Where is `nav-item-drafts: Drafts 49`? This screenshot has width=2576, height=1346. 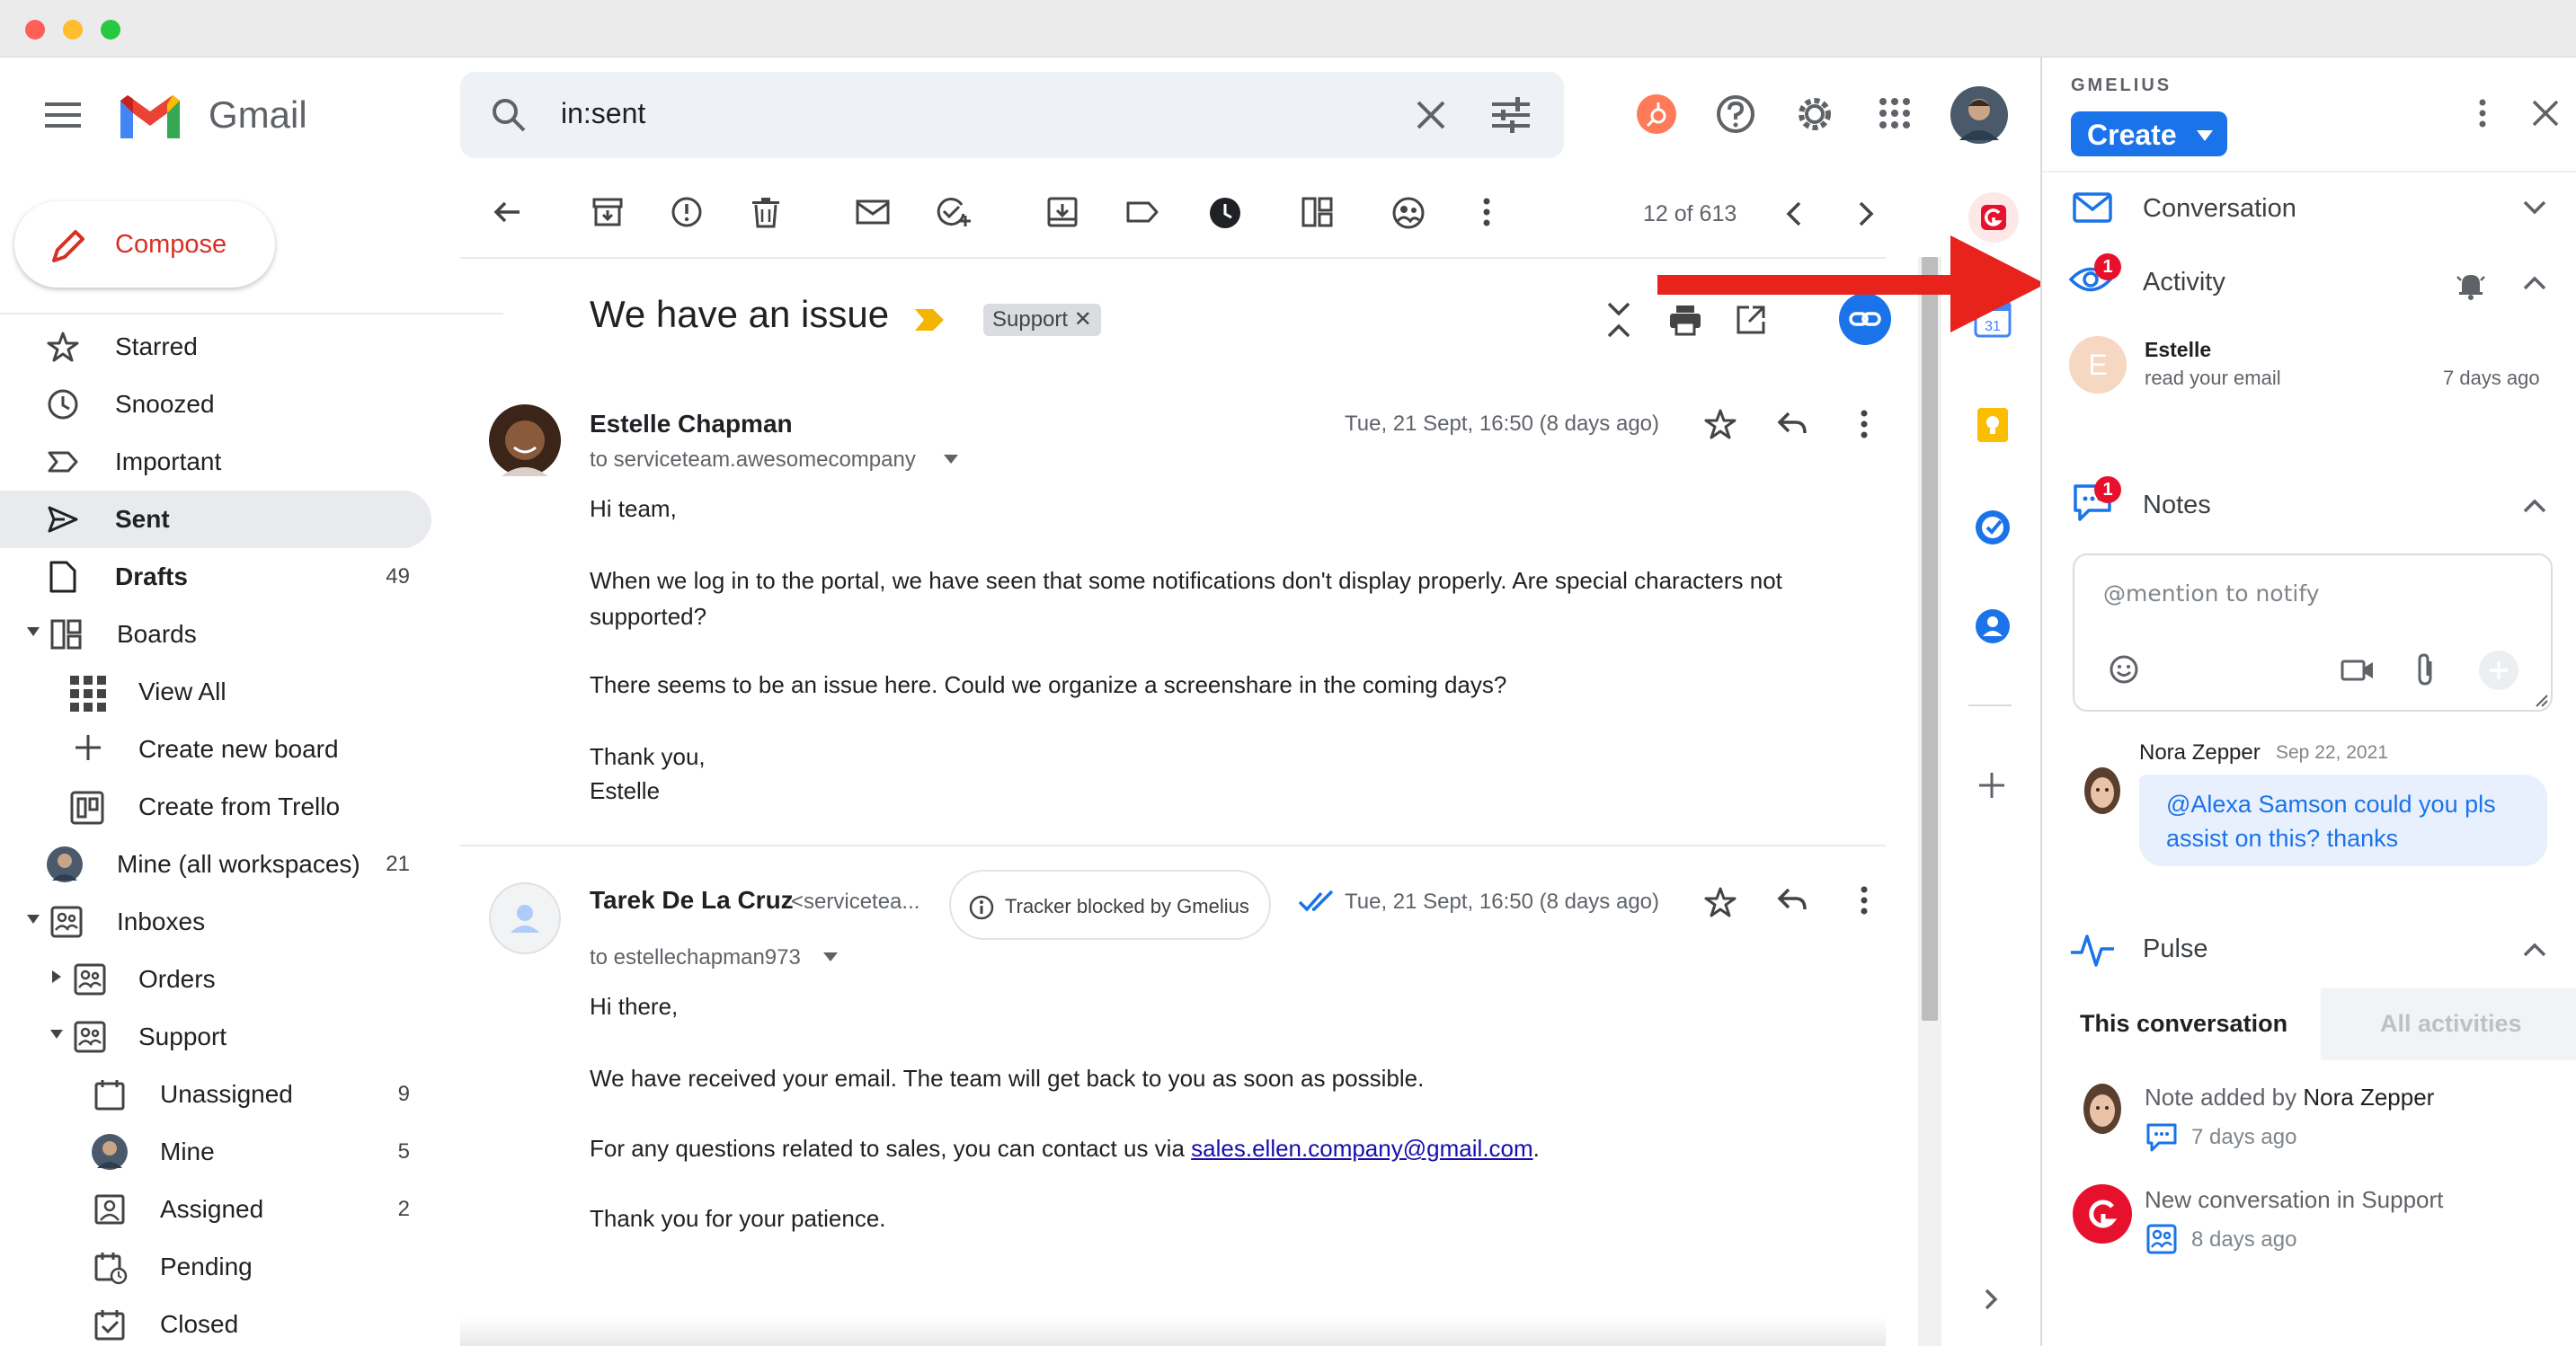 nav-item-drafts: Drafts 49 is located at coordinates (215, 577).